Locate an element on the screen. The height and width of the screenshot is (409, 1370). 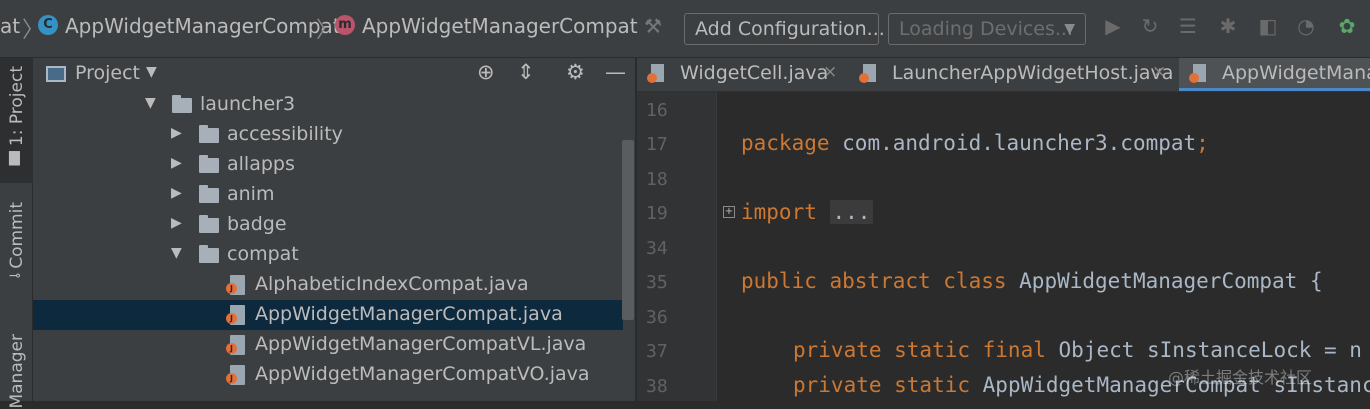
line-number: 35 is located at coordinates (657, 282).